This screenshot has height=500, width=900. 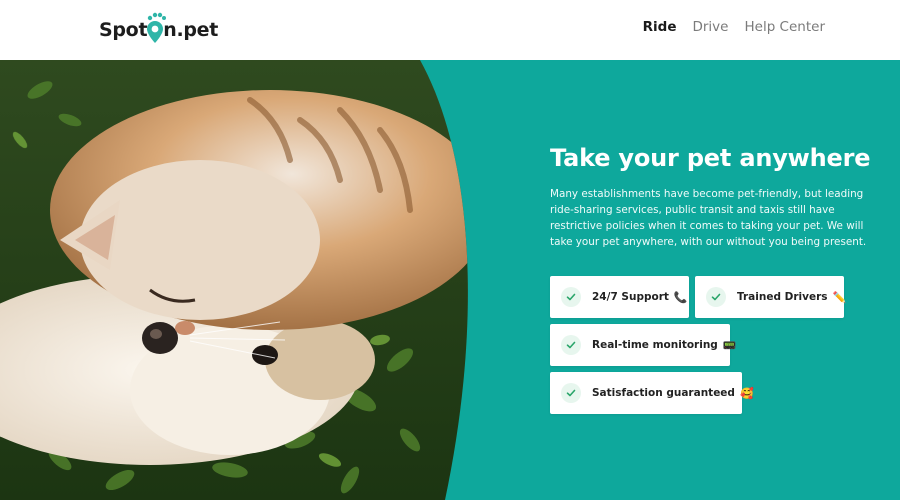 What do you see at coordinates (680, 297) in the screenshot?
I see `telephone-icon: 📞` at bounding box center [680, 297].